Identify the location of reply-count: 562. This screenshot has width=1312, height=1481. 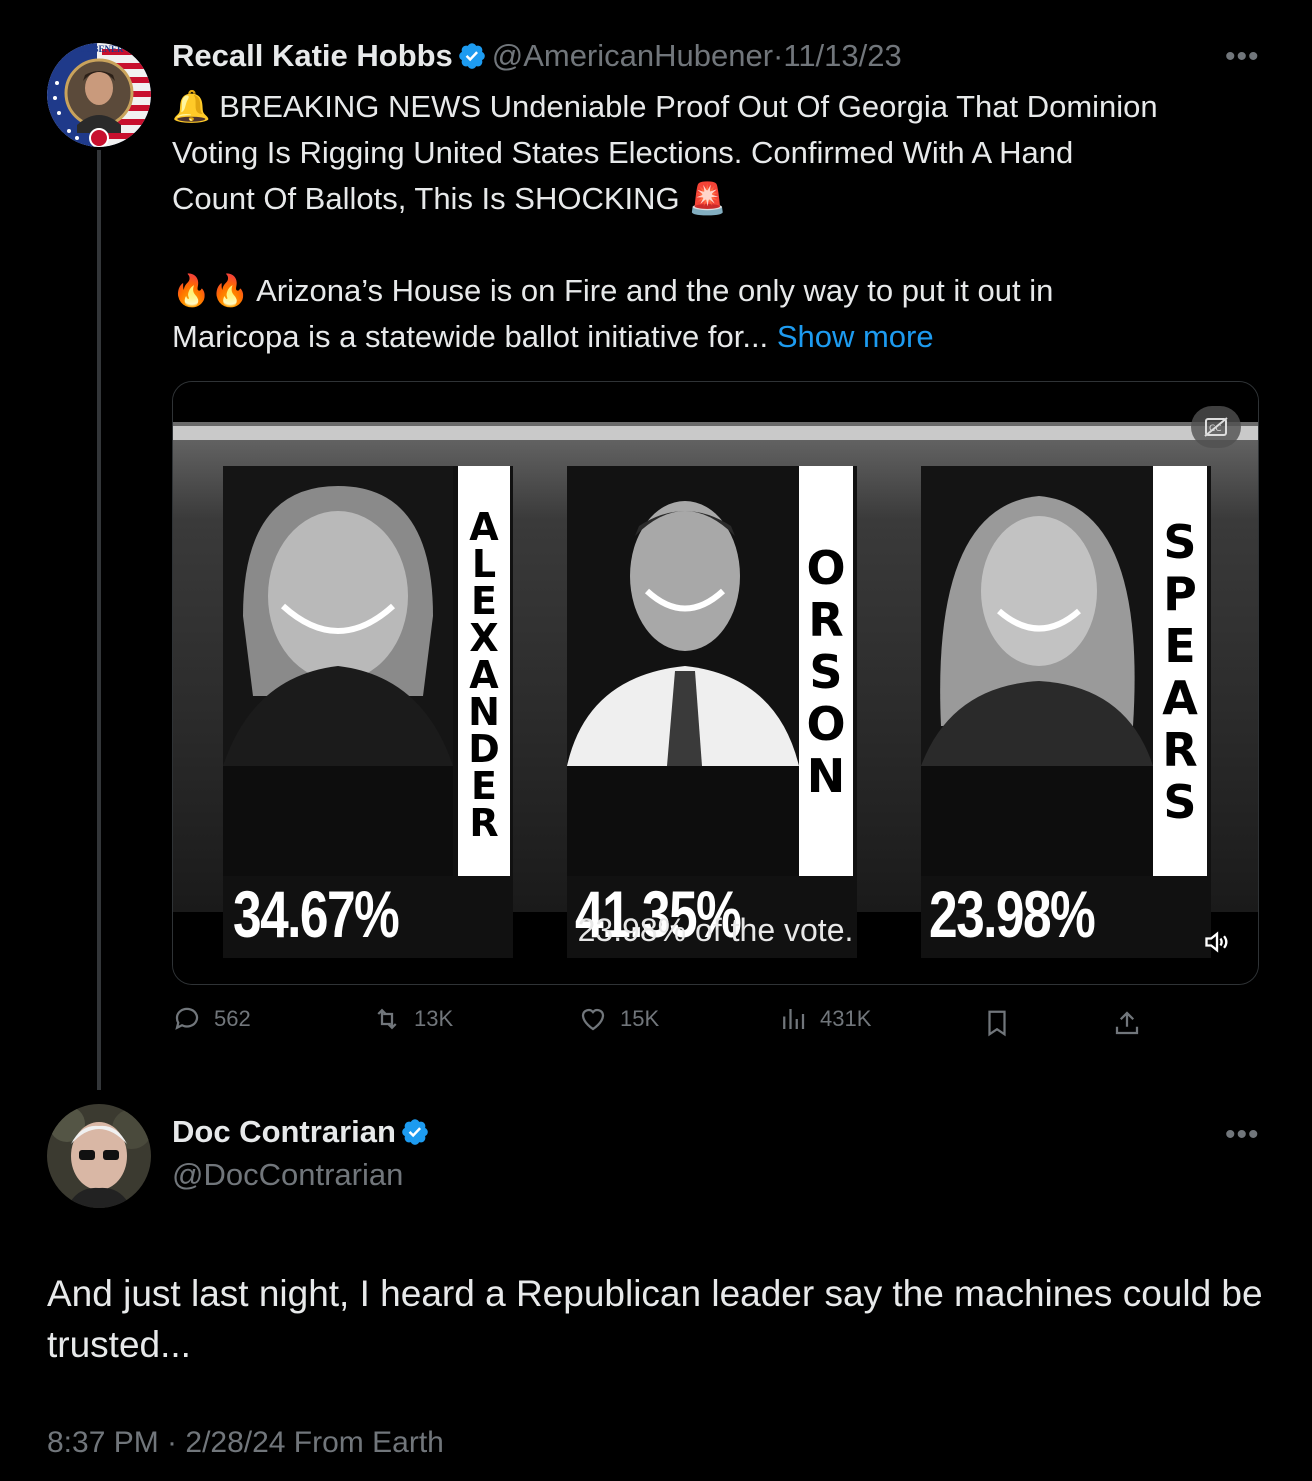
(232, 1018).